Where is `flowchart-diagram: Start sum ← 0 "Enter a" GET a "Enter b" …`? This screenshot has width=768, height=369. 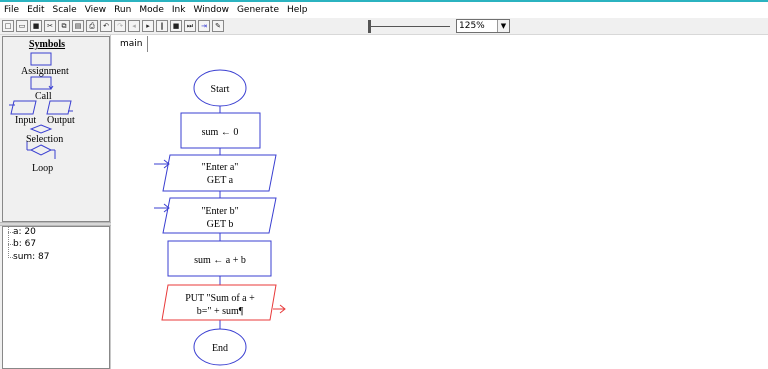
flowchart-diagram: Start sum ← 0 "Enter a" GET a "Enter b" … is located at coordinates (220, 217).